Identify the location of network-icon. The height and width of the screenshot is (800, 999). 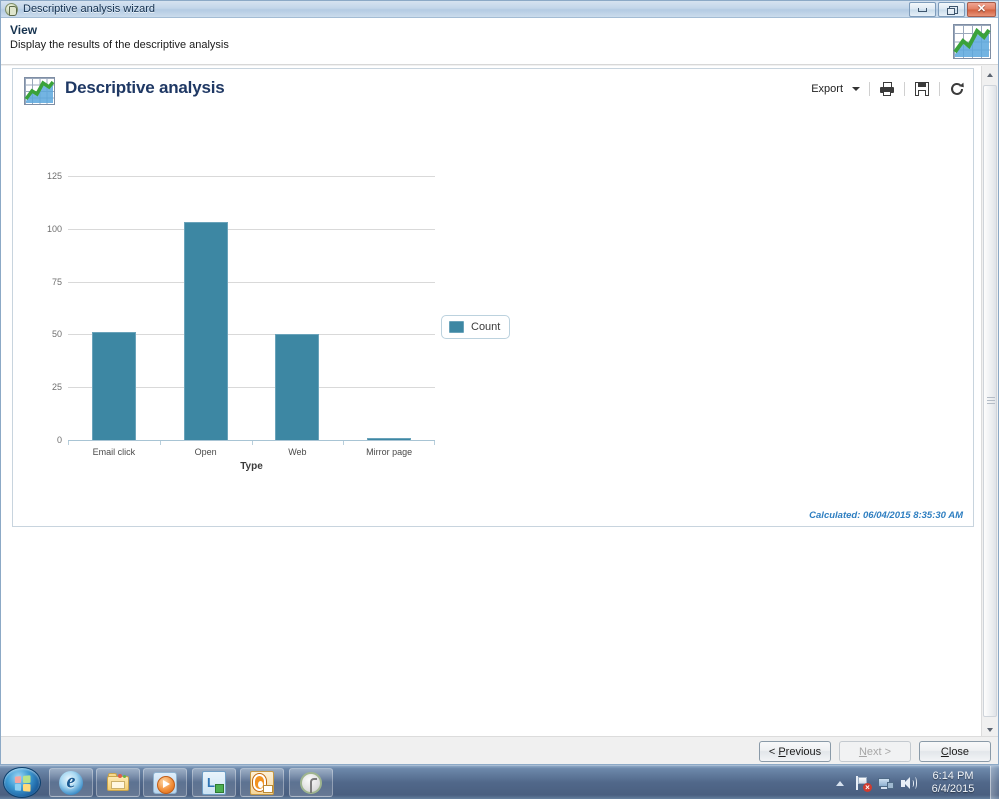
(885, 783).